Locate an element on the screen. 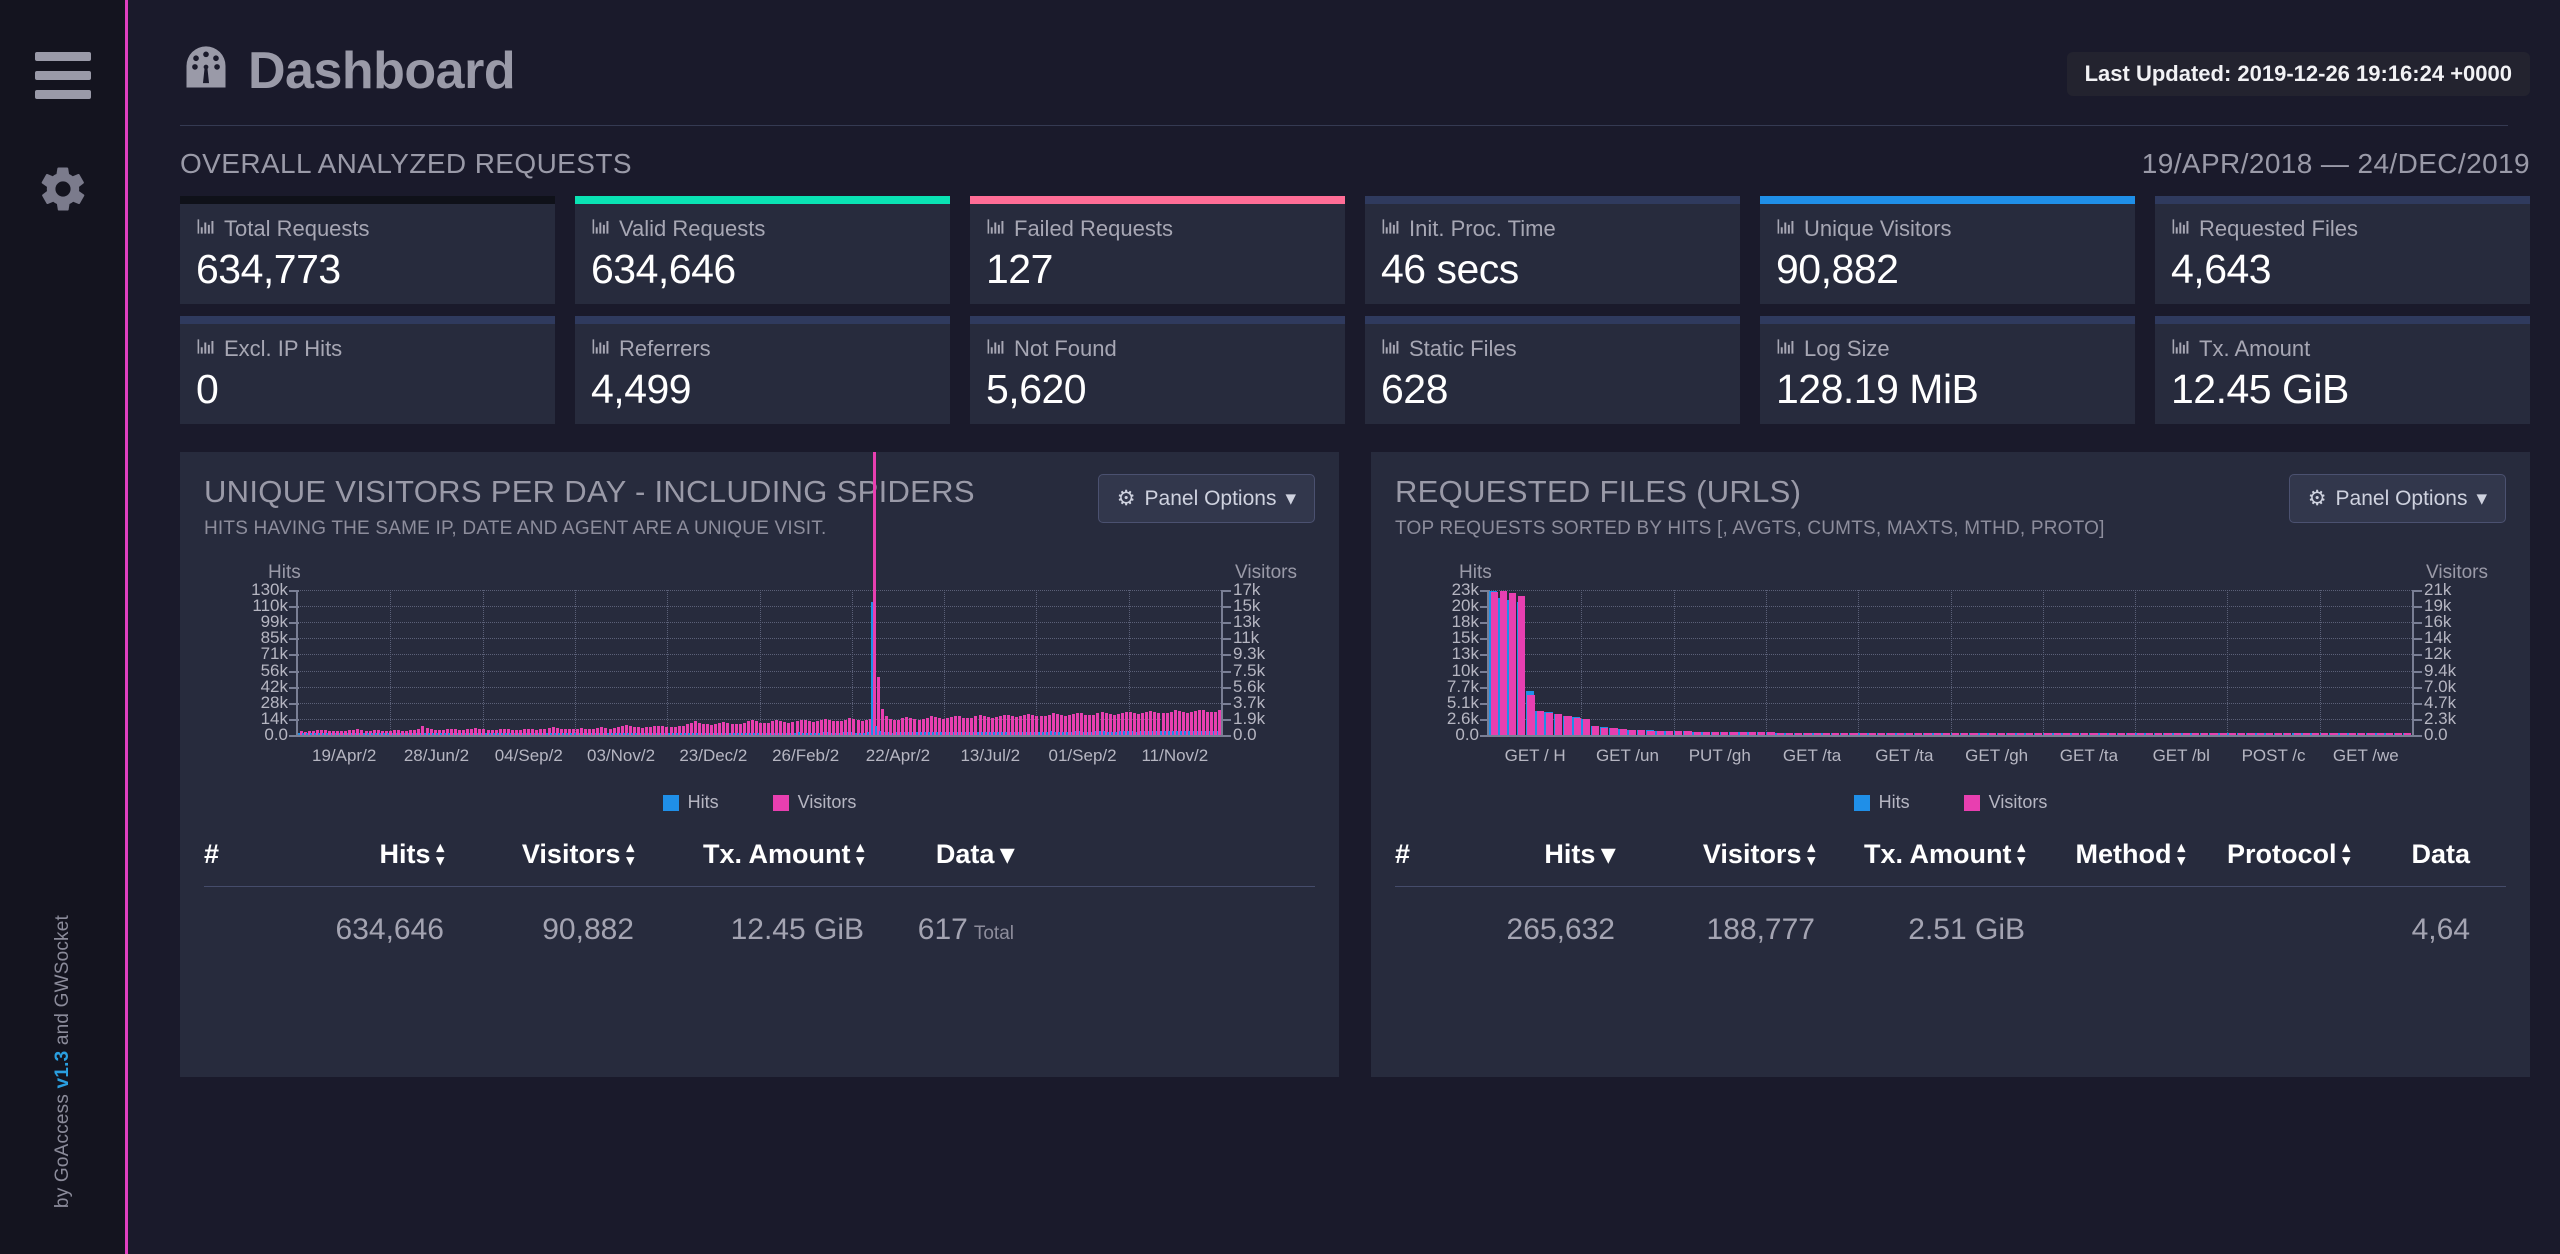 The image size is (2560, 1254). table-column-header: Protocol ▴ ▾ is located at coordinates (2267, 854).